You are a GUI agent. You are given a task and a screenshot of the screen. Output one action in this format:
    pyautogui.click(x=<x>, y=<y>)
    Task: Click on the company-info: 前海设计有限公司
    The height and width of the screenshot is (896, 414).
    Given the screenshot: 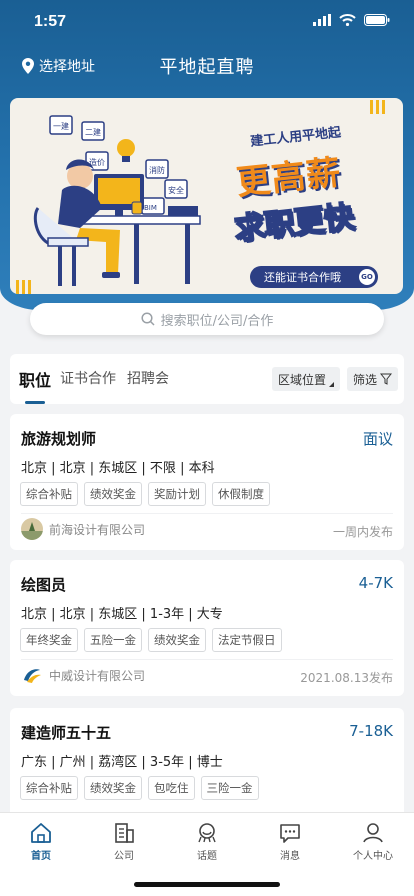 What is the action you would take?
    pyautogui.click(x=83, y=529)
    